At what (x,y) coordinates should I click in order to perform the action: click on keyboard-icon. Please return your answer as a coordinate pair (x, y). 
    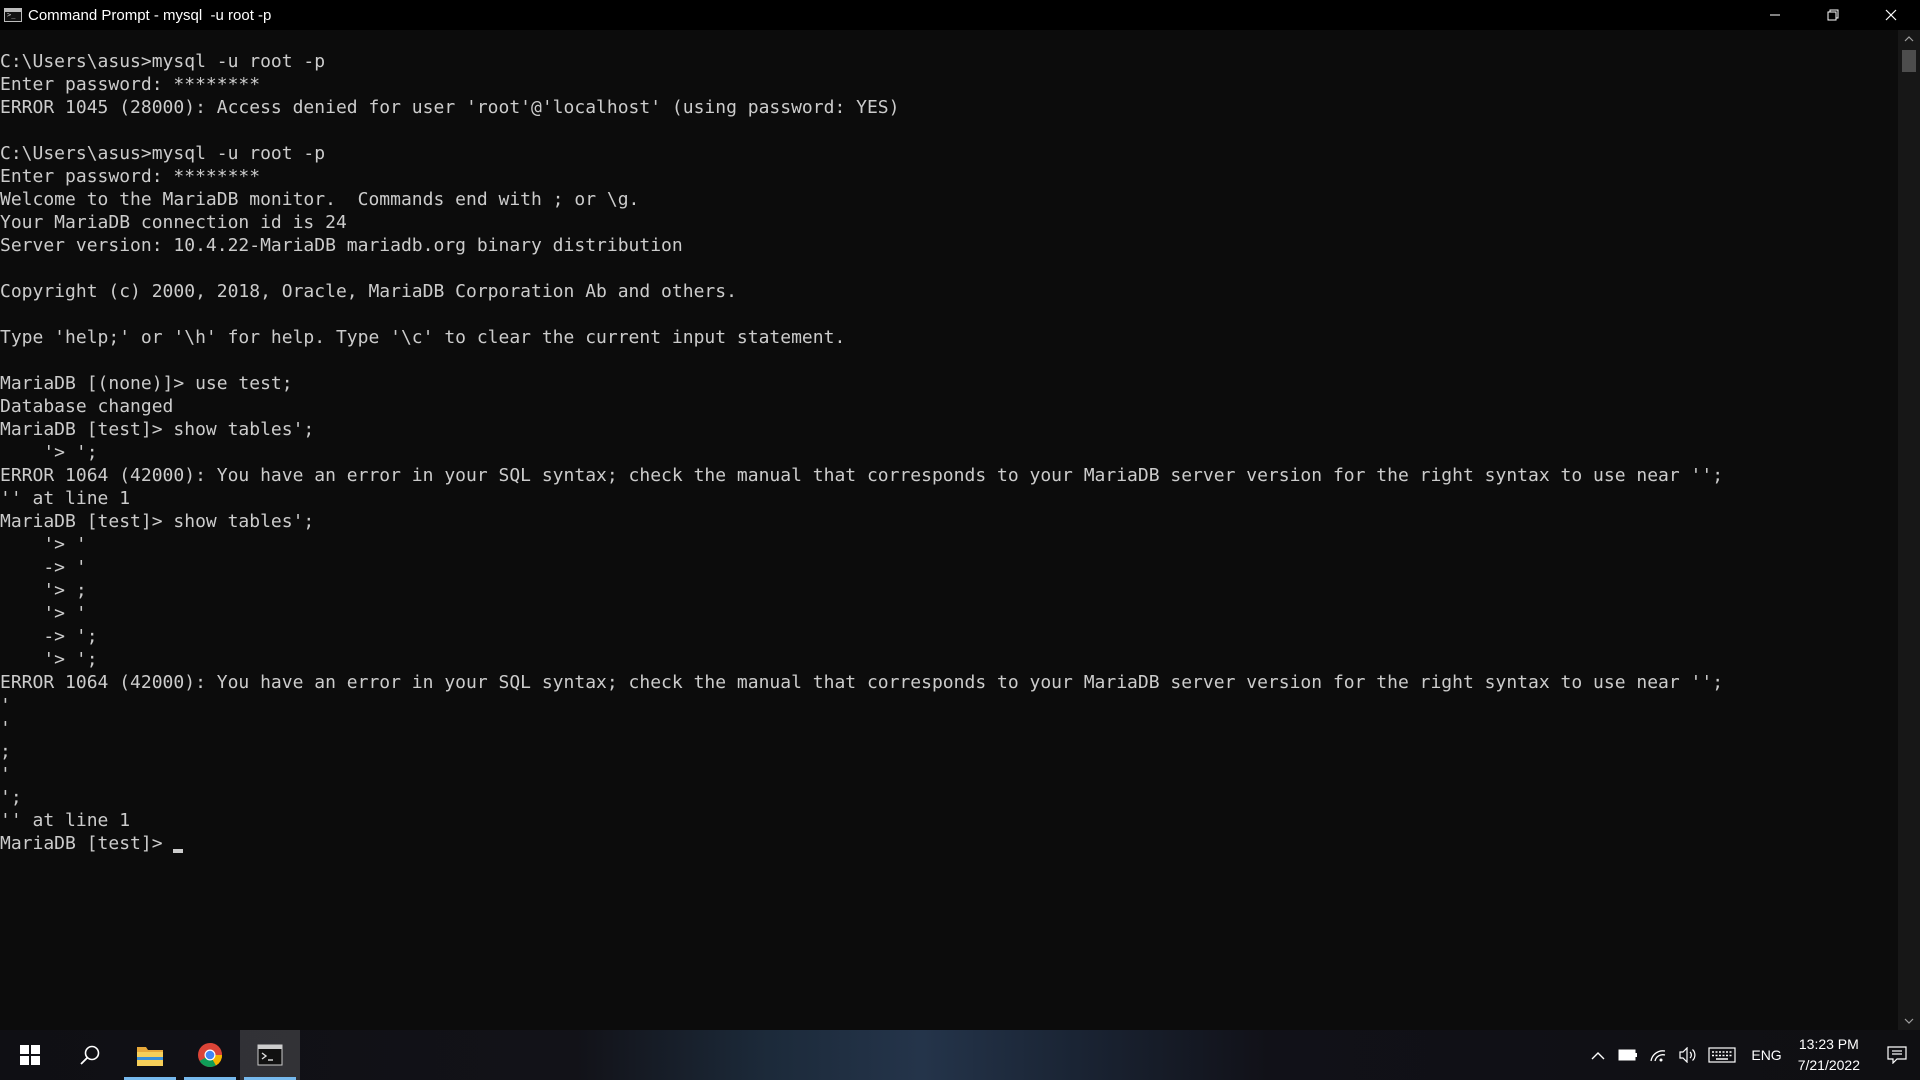
    Looking at the image, I should click on (1722, 1055).